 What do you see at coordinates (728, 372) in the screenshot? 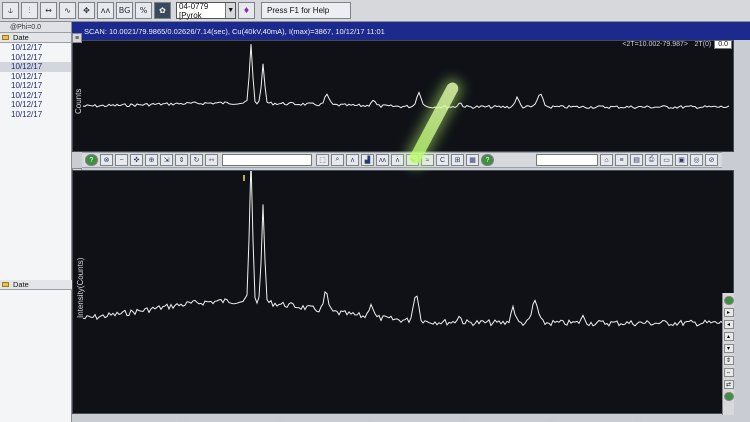
I see `expand-icon-2: ⇔` at bounding box center [728, 372].